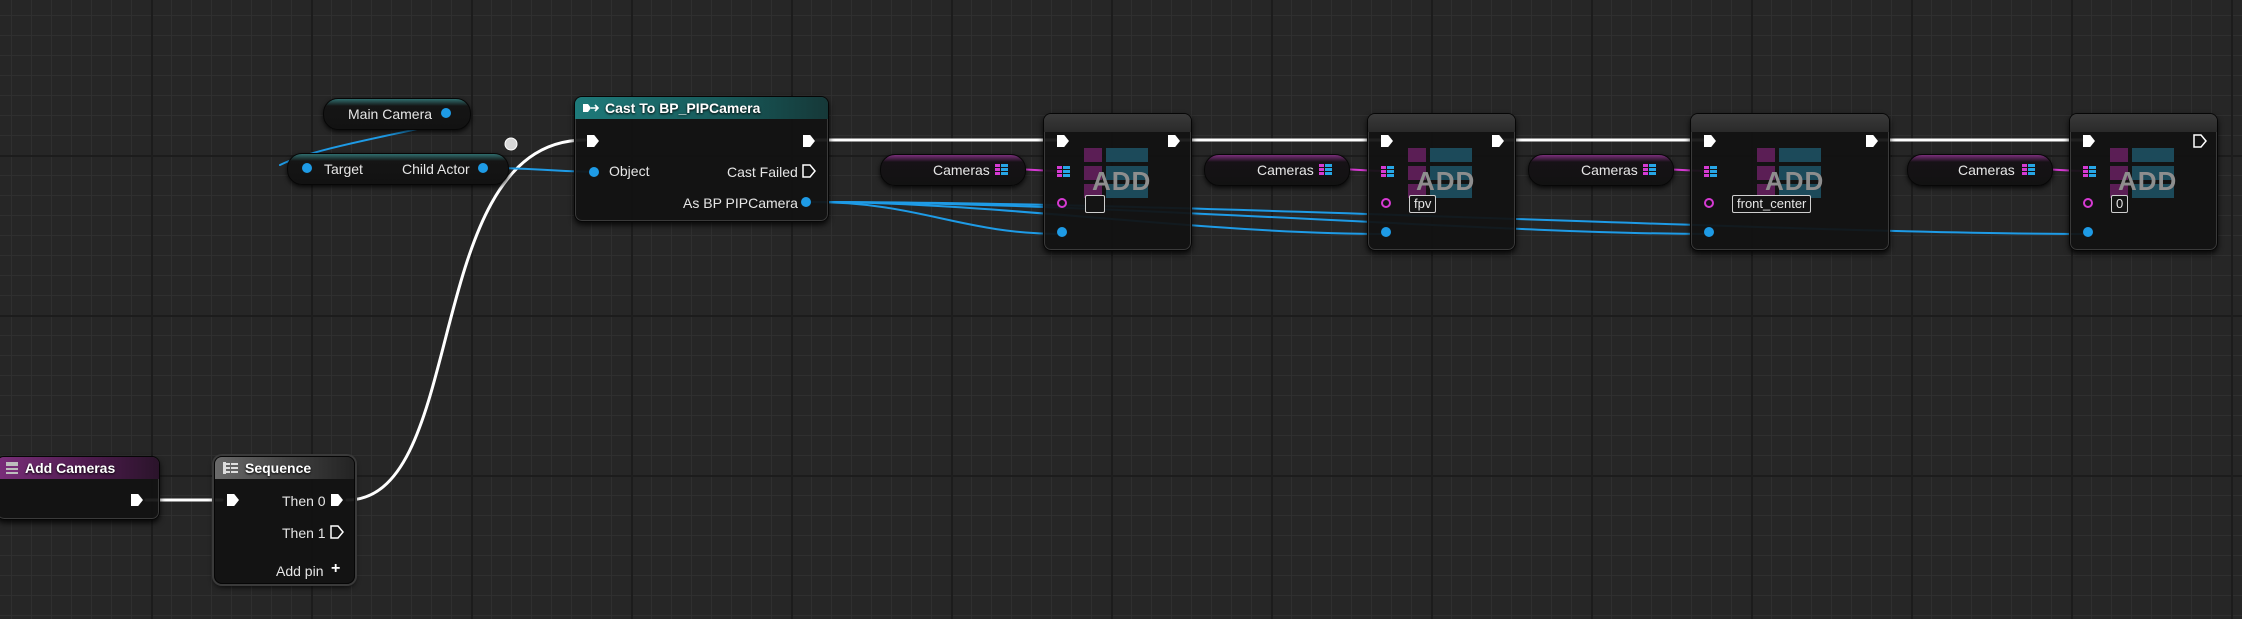 This screenshot has width=2242, height=619. I want to click on cast-object-pin, so click(594, 172).